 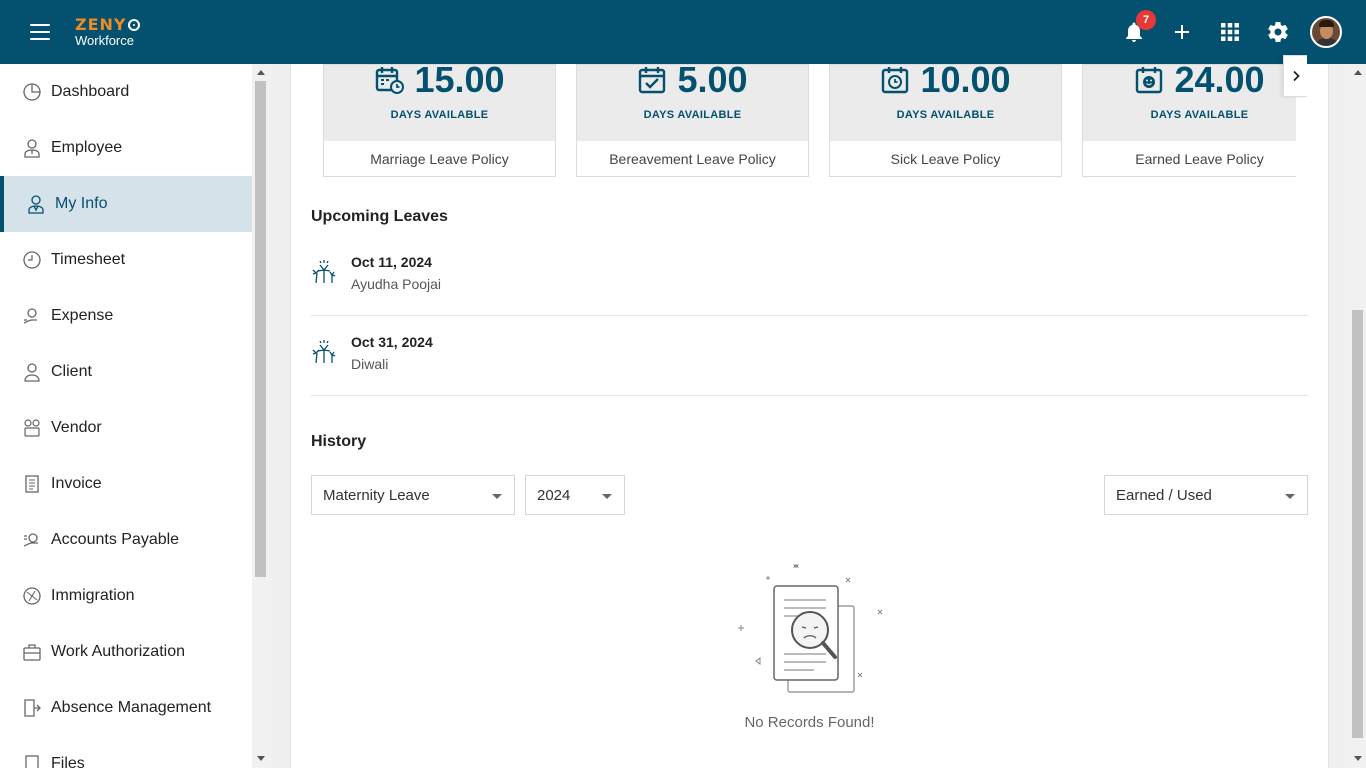 I want to click on client-icon, so click(x=32, y=372).